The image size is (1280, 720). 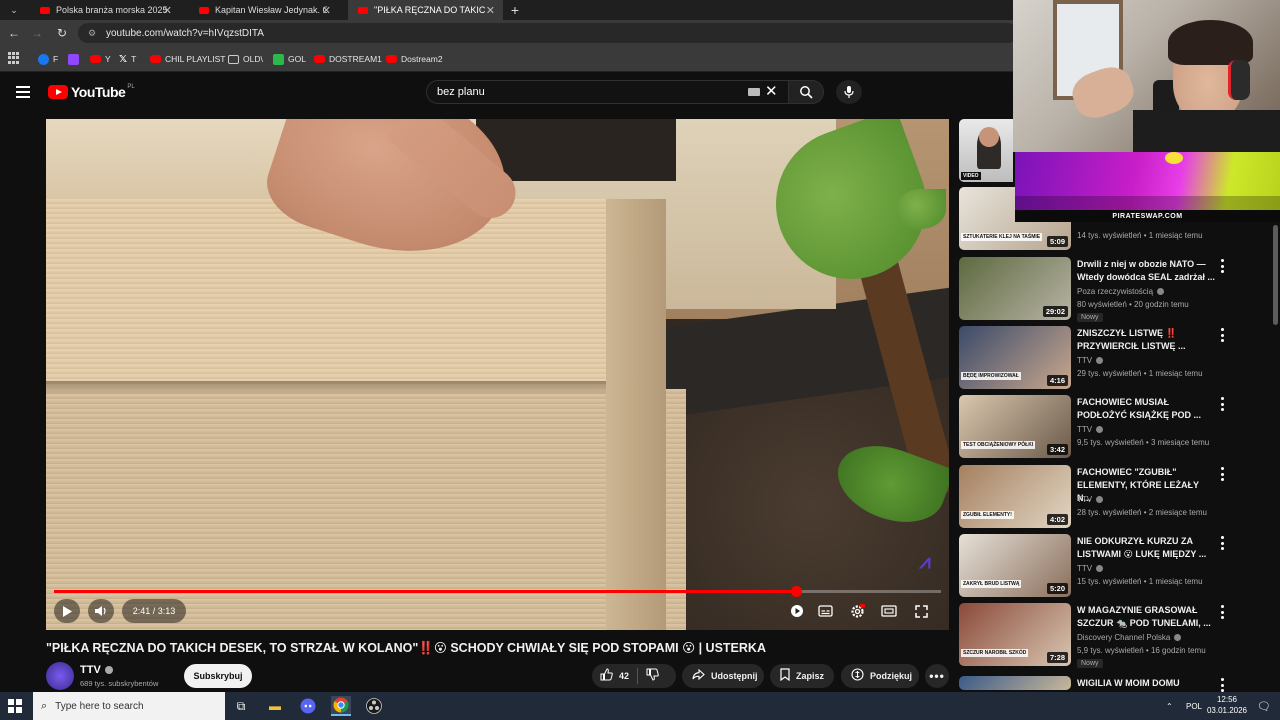 What do you see at coordinates (374, 706) in the screenshot?
I see `obs-icon` at bounding box center [374, 706].